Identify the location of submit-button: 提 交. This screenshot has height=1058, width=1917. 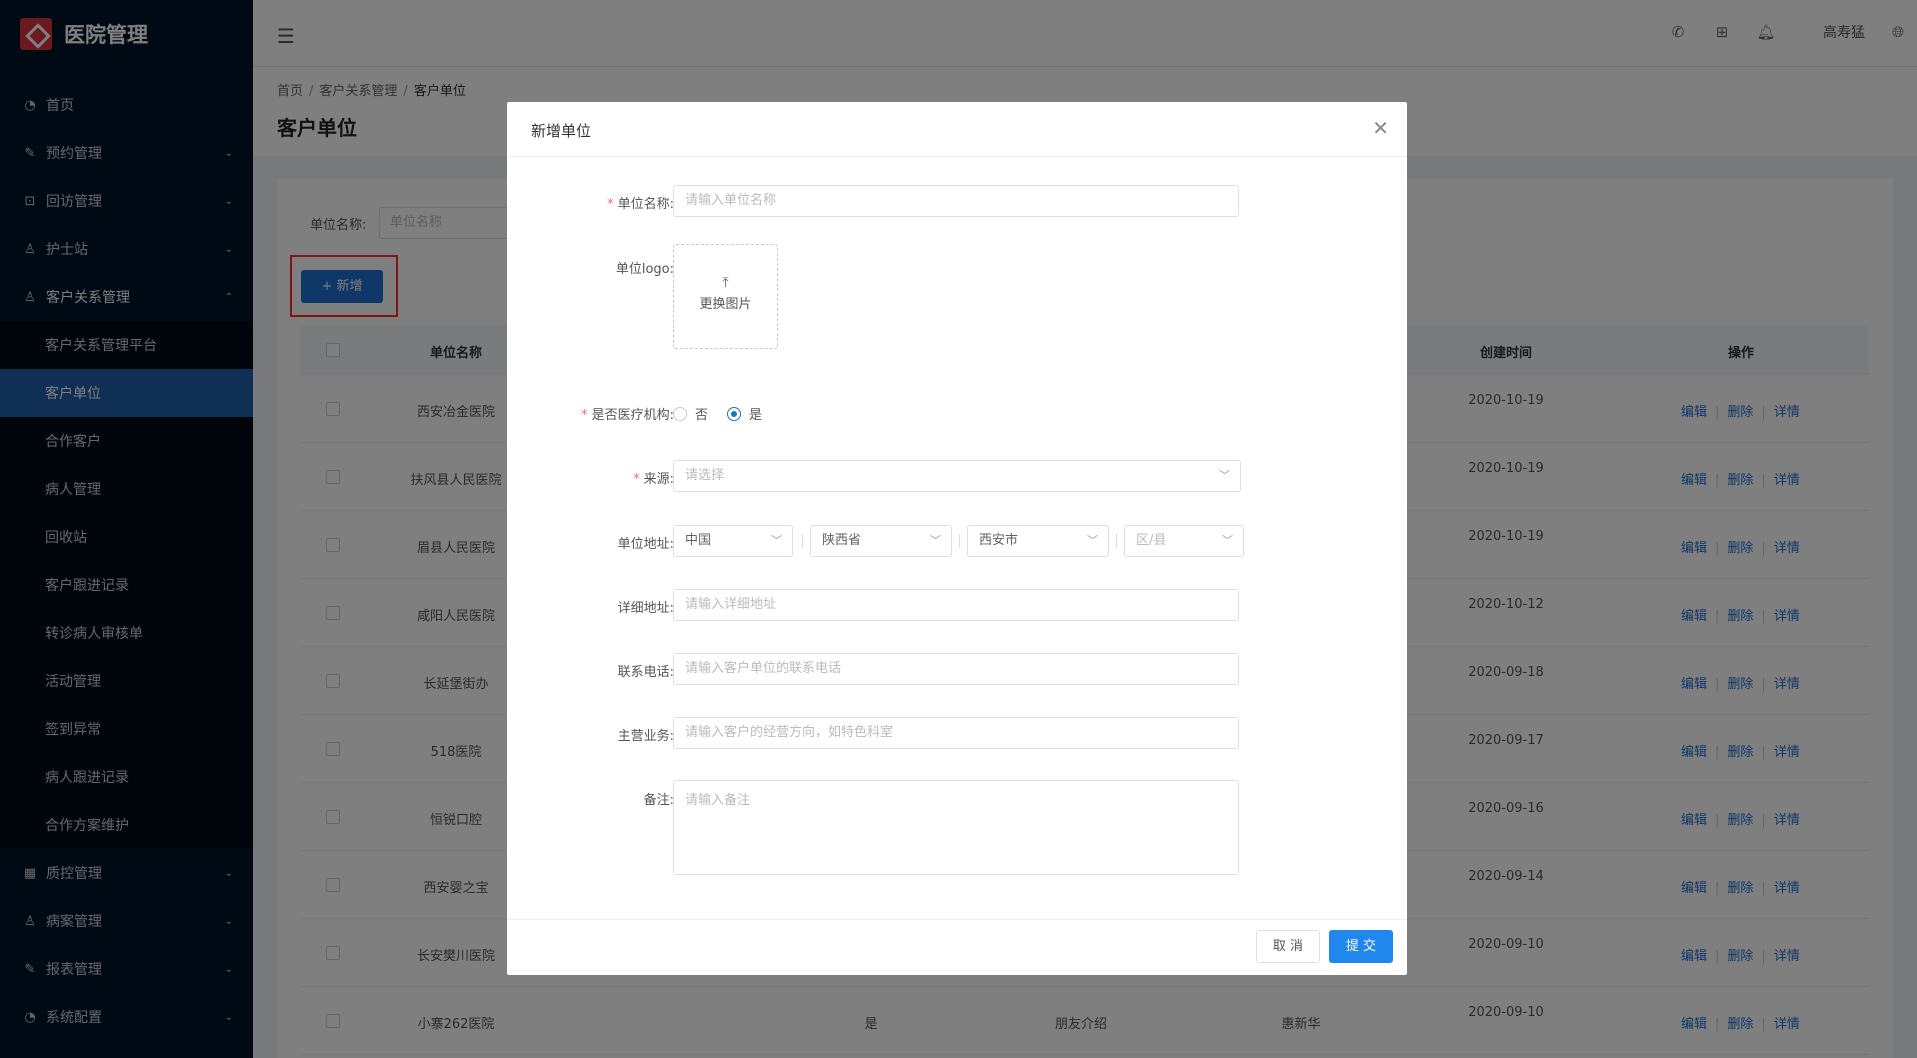
(1361, 946).